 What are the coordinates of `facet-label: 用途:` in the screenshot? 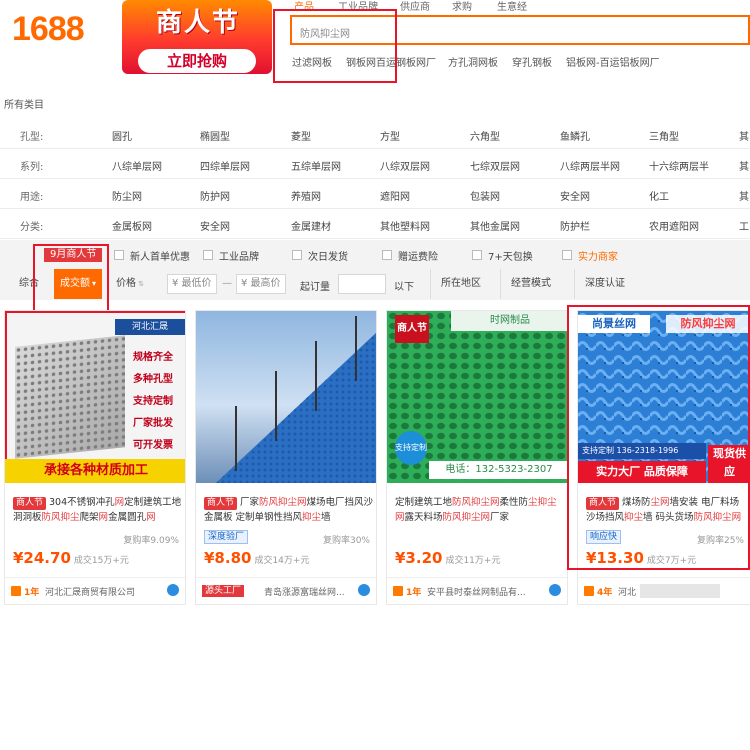 It's located at (32, 197).